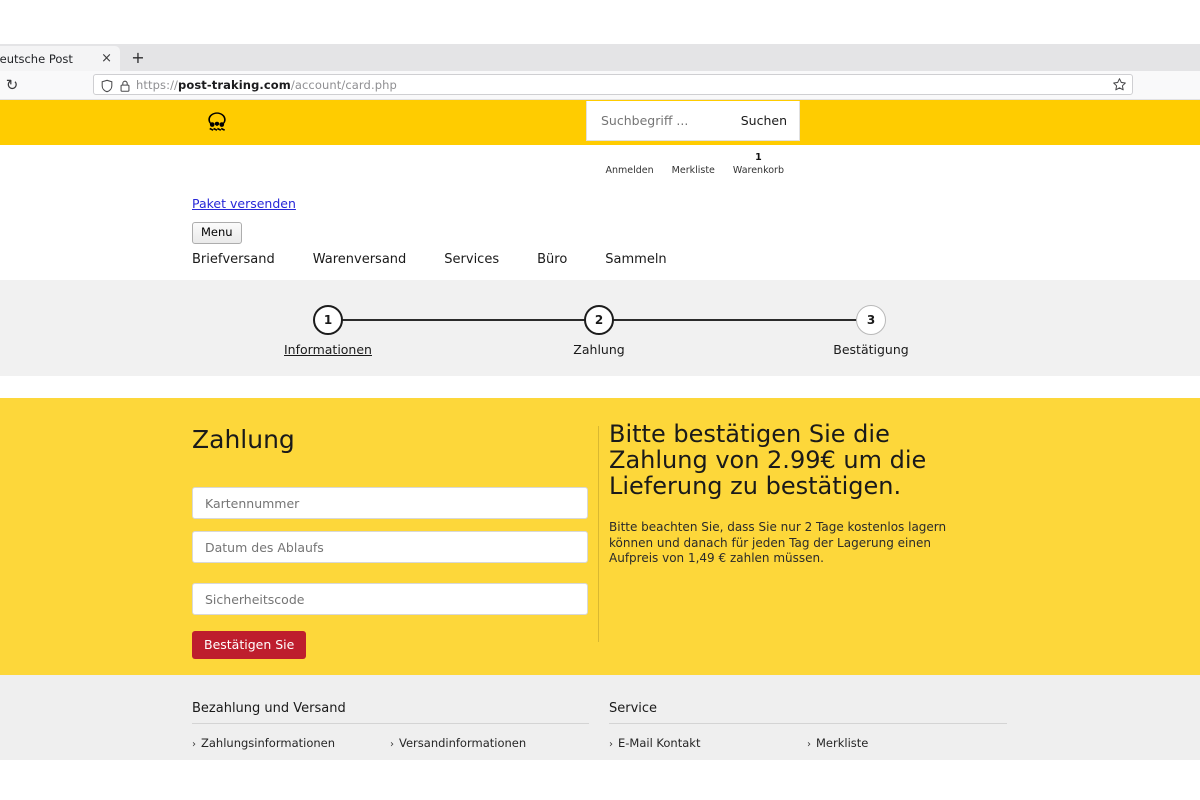 This screenshot has height=800, width=1200. I want to click on page-title: Zahlung, so click(243, 439).